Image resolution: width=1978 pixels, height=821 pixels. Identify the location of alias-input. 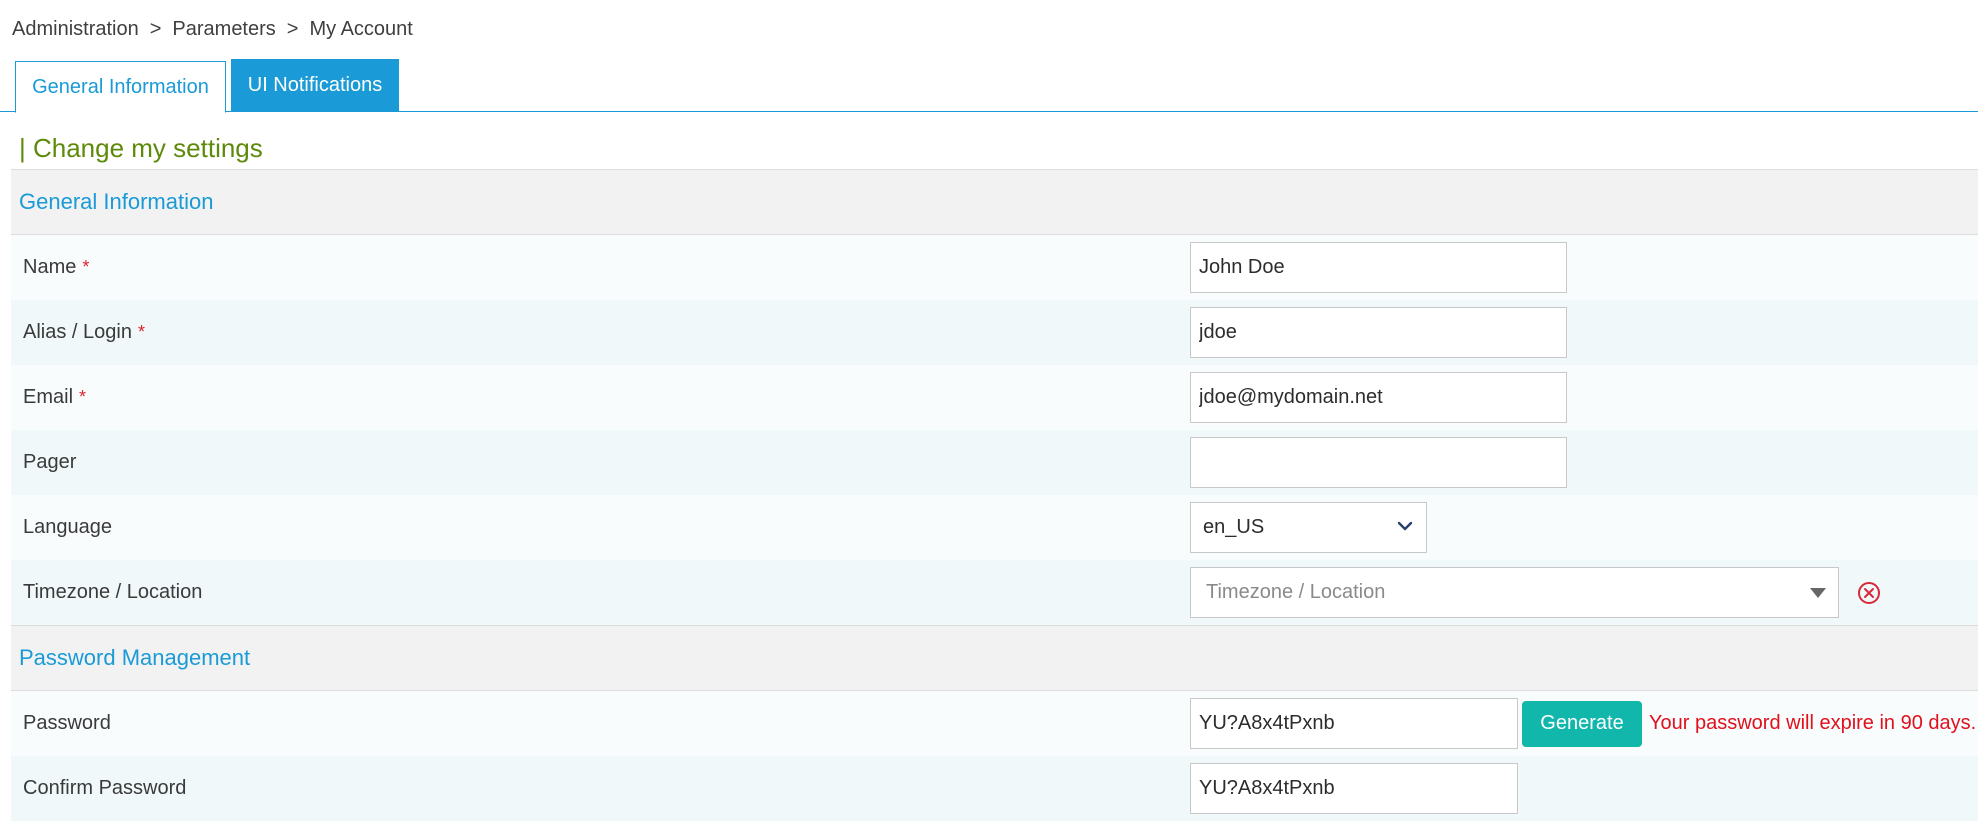
(1378, 332).